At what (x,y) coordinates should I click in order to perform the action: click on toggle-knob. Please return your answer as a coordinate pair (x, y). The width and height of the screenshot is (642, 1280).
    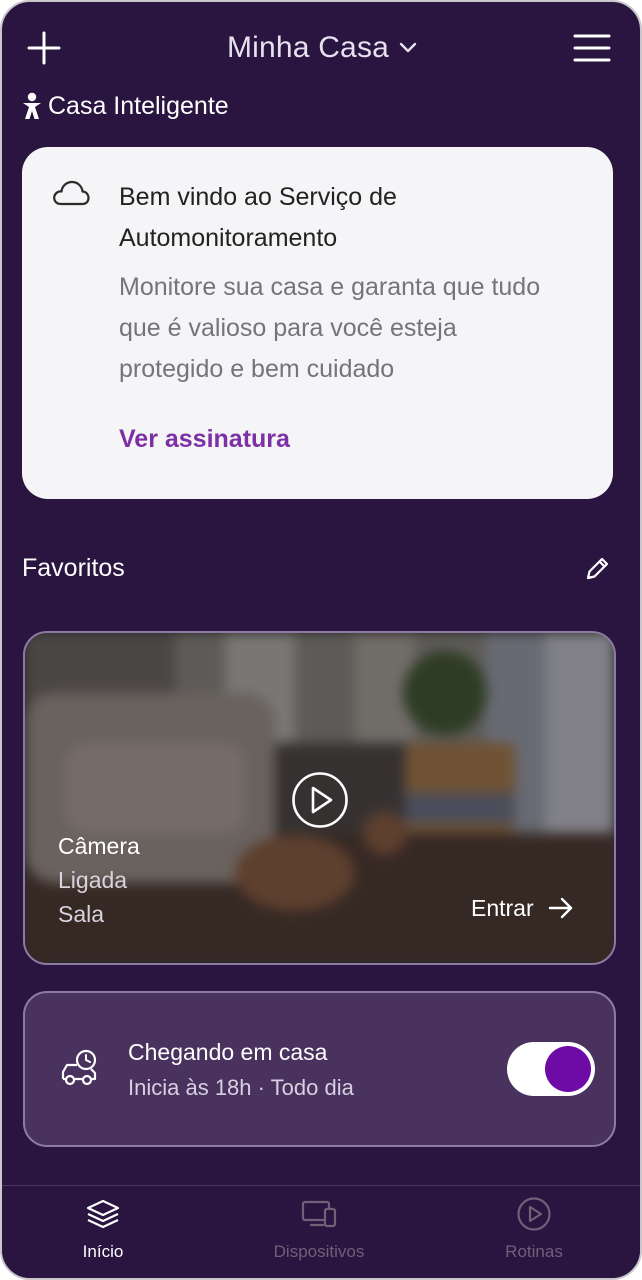
    Looking at the image, I should click on (568, 1069).